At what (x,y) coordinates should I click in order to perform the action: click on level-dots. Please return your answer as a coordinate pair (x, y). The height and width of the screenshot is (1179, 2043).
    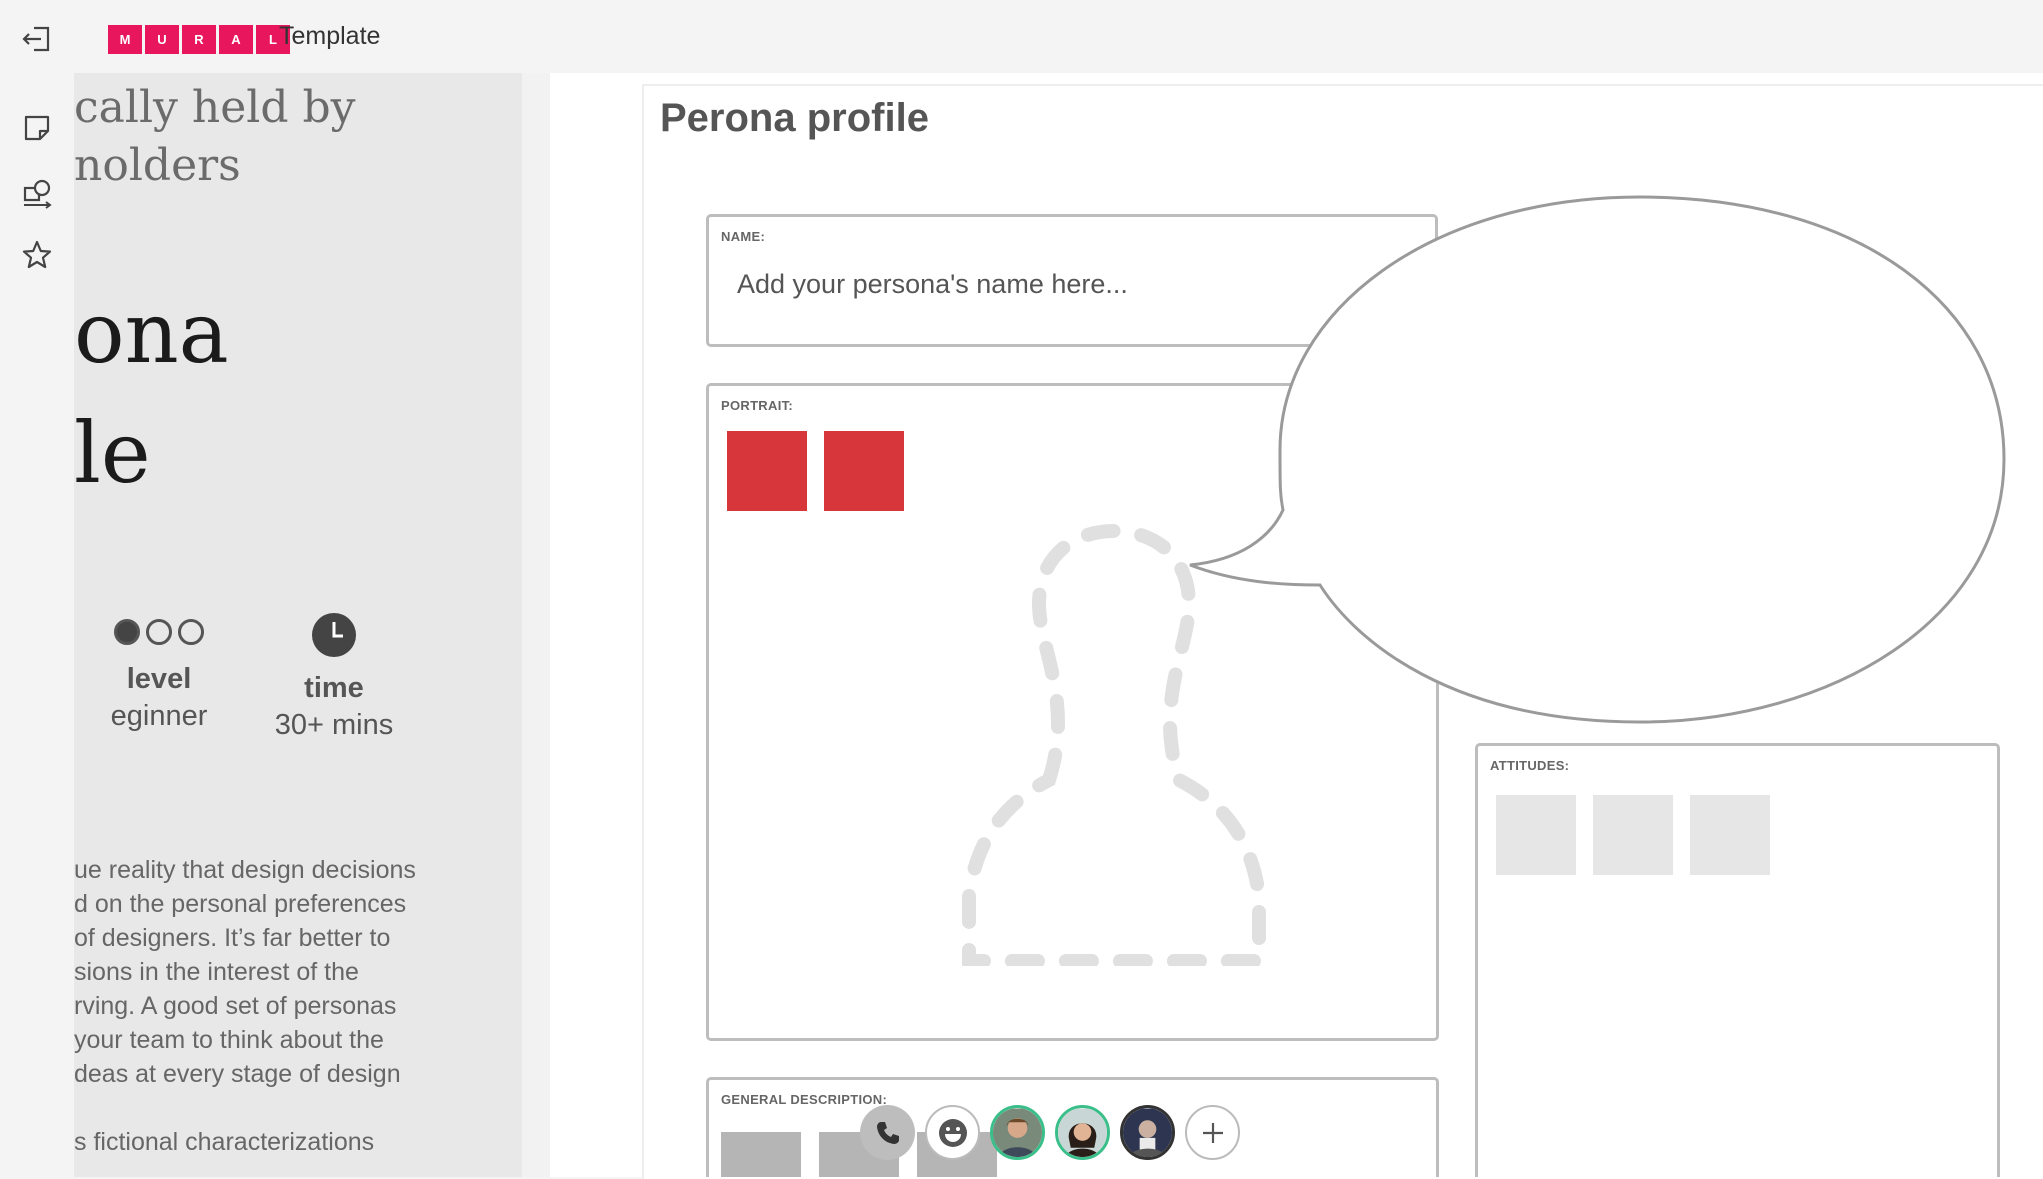
    Looking at the image, I should click on (164, 632).